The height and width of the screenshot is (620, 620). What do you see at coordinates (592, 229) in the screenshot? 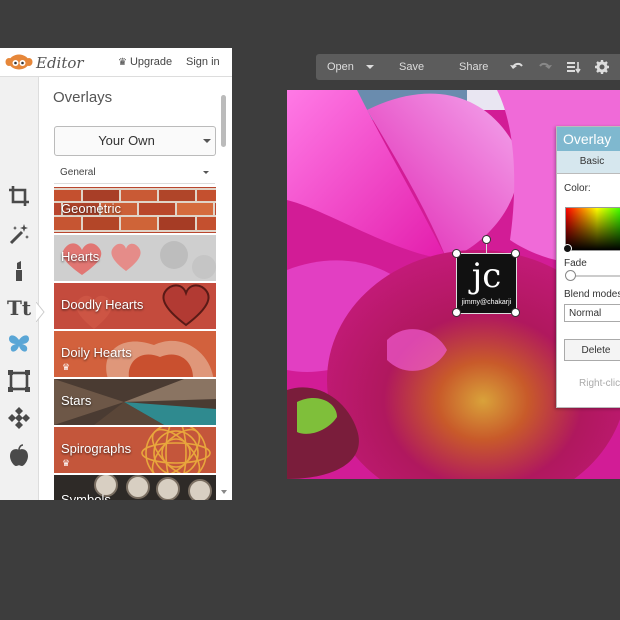
I see `color-picker` at bounding box center [592, 229].